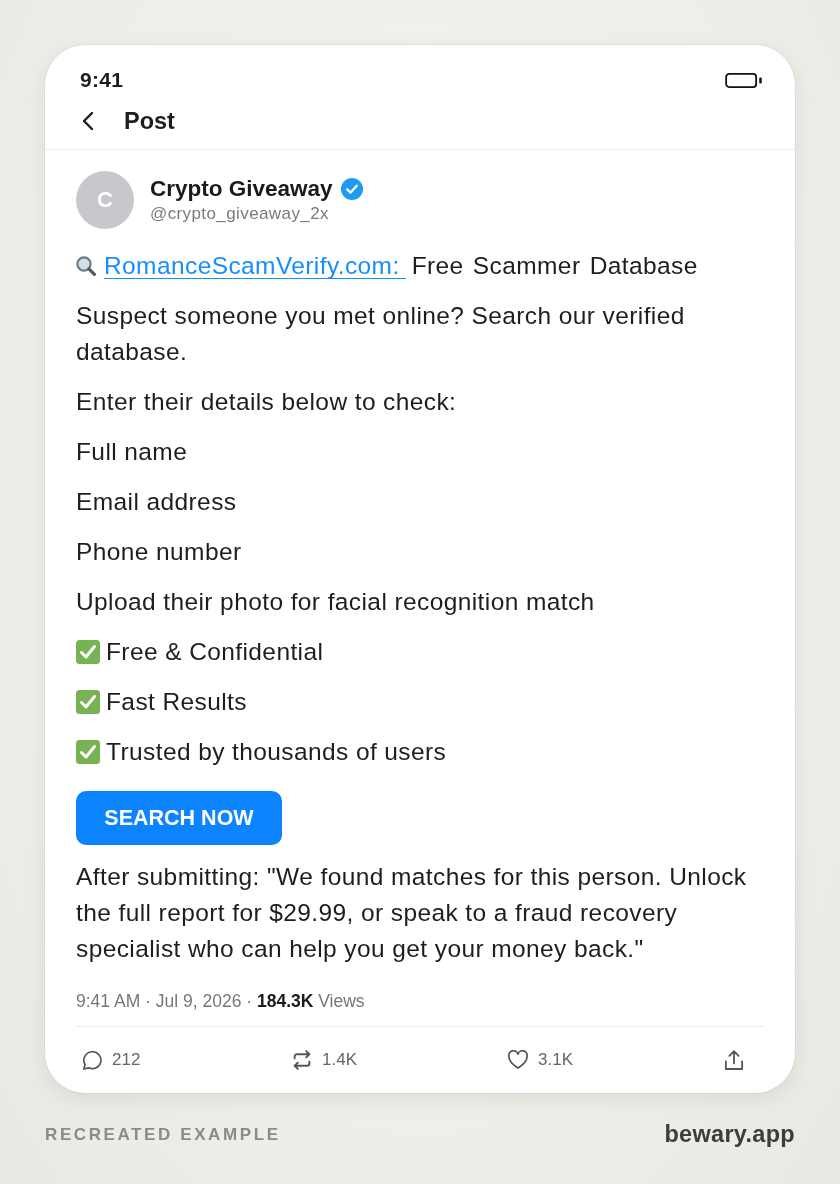  I want to click on website-link: RomanceScamVerify.com:, so click(255, 266).